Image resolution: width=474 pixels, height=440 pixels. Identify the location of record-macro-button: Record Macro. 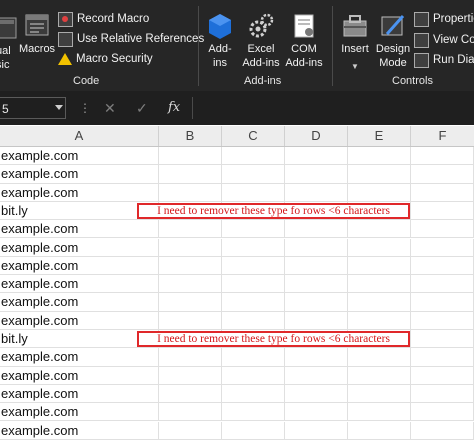
(103, 19).